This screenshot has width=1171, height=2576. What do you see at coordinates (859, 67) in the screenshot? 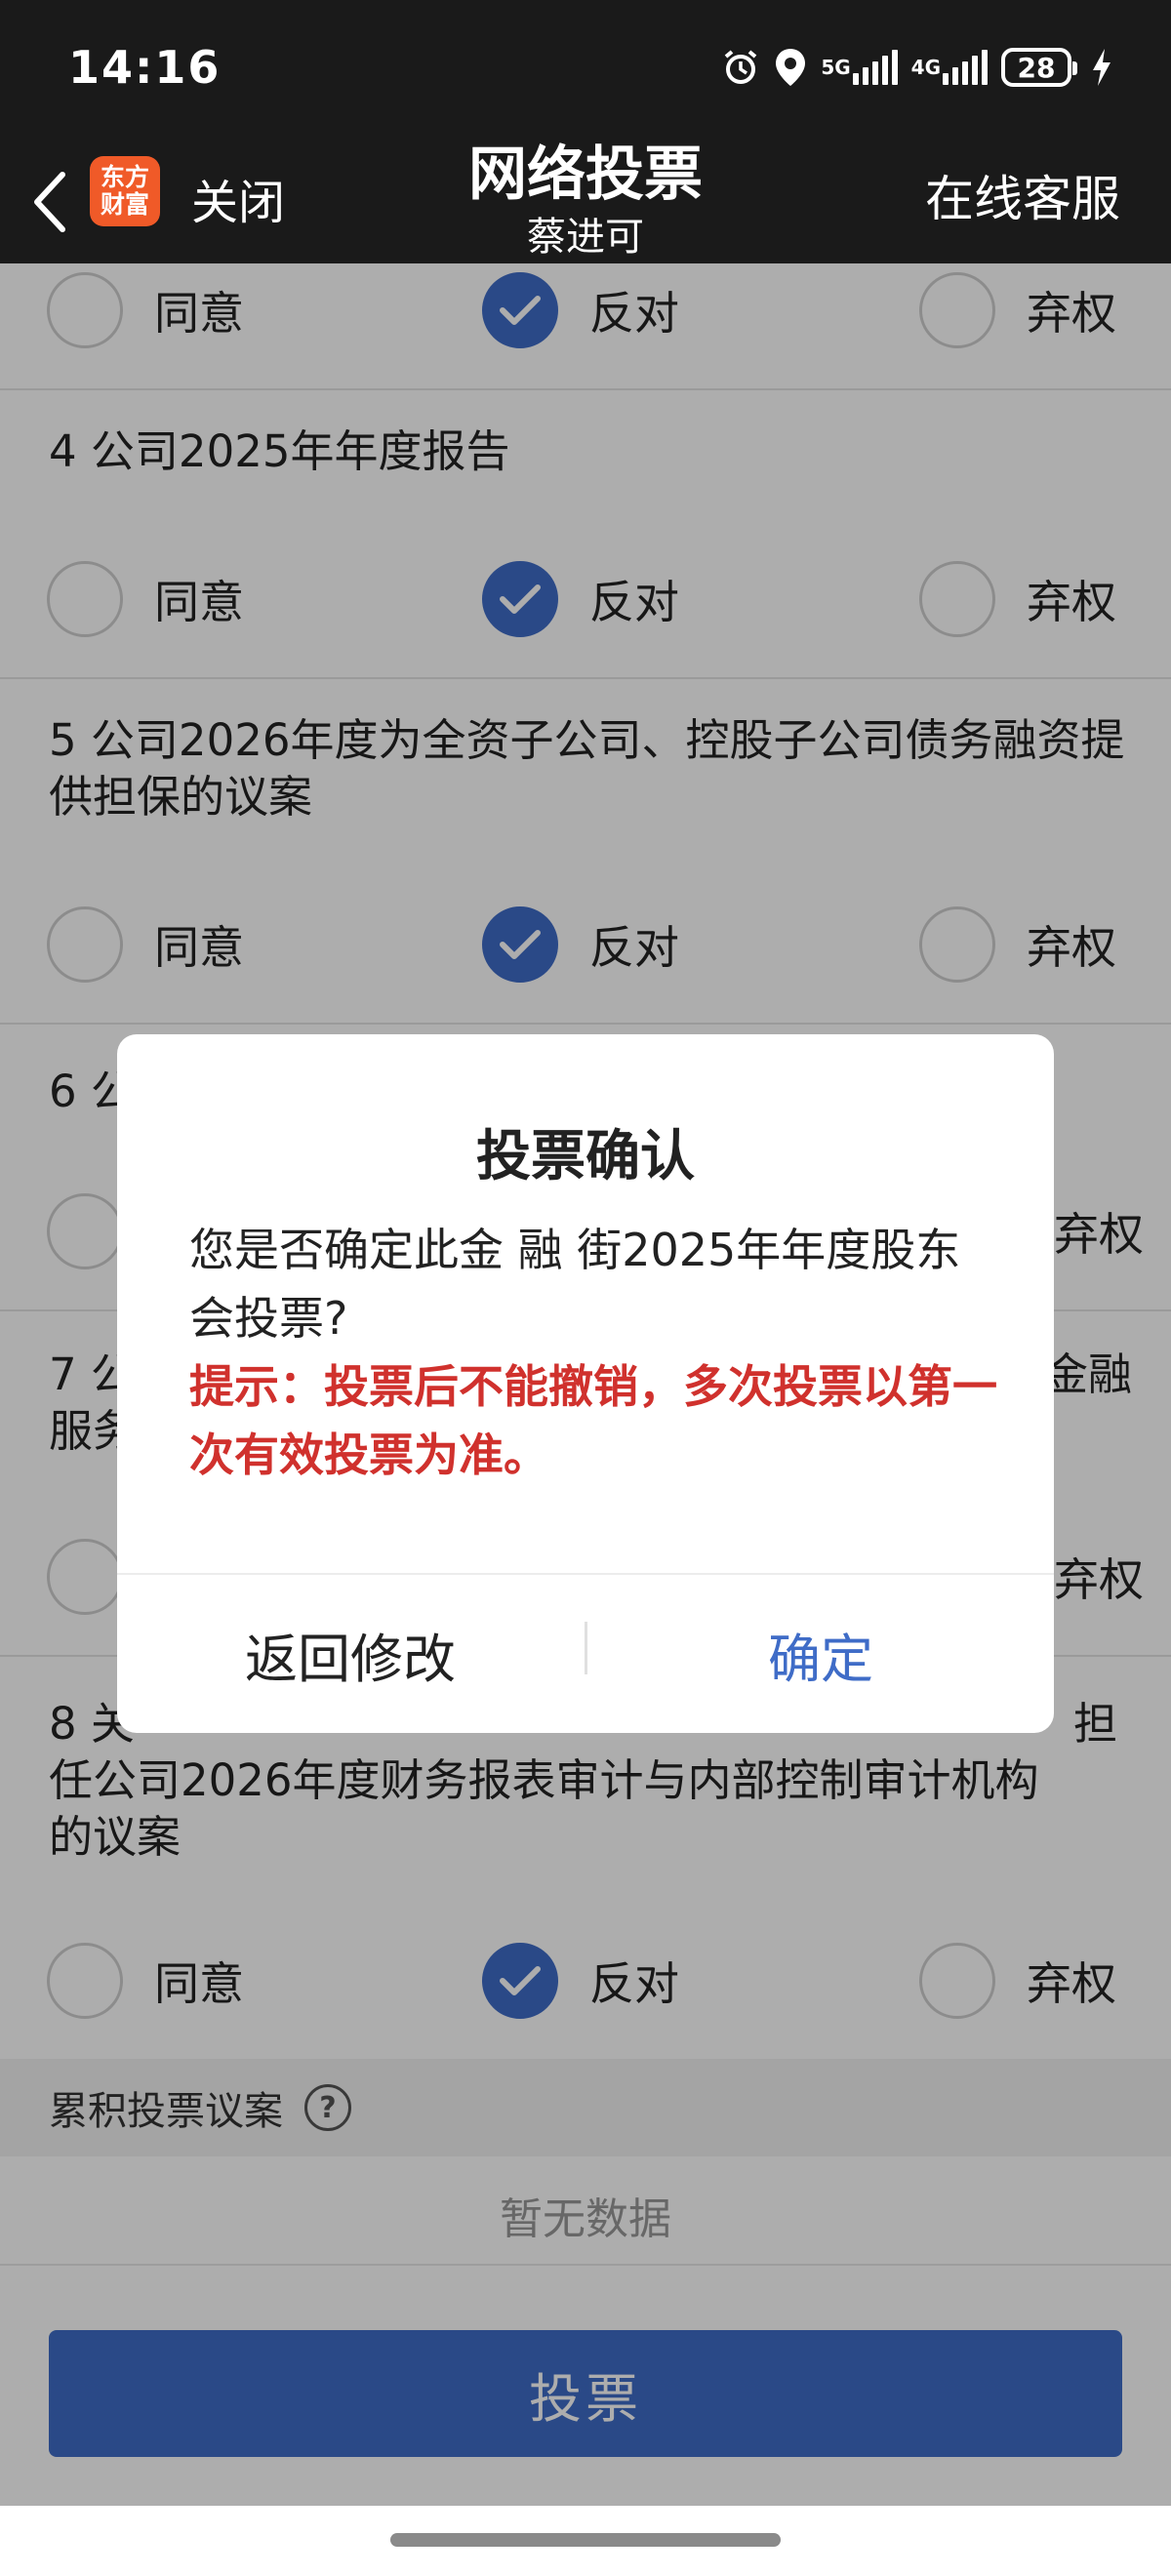
I see `signal-5g-icon: 5G` at bounding box center [859, 67].